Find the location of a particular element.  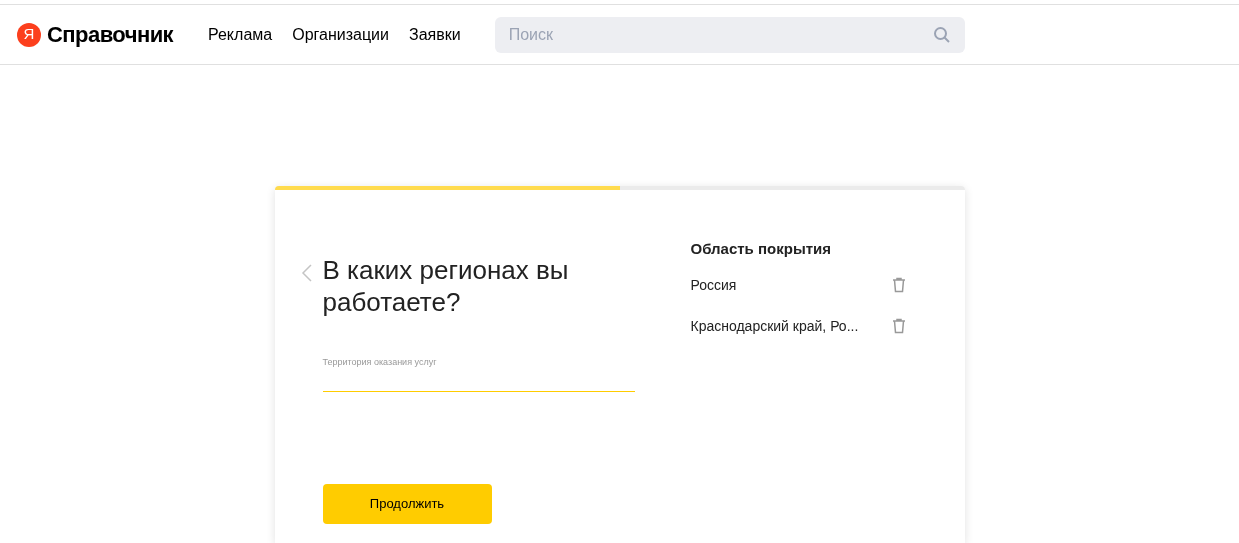

field-label: Территория оказания услуг is located at coordinates (379, 362).